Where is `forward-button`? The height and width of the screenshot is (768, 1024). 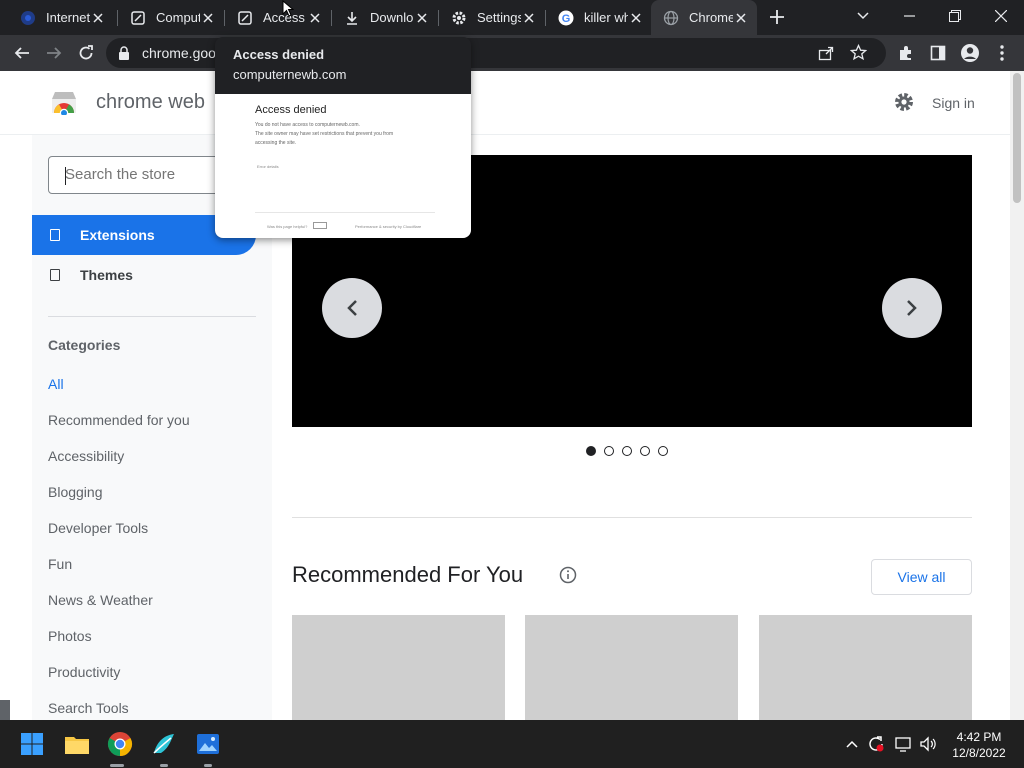 forward-button is located at coordinates (54, 53).